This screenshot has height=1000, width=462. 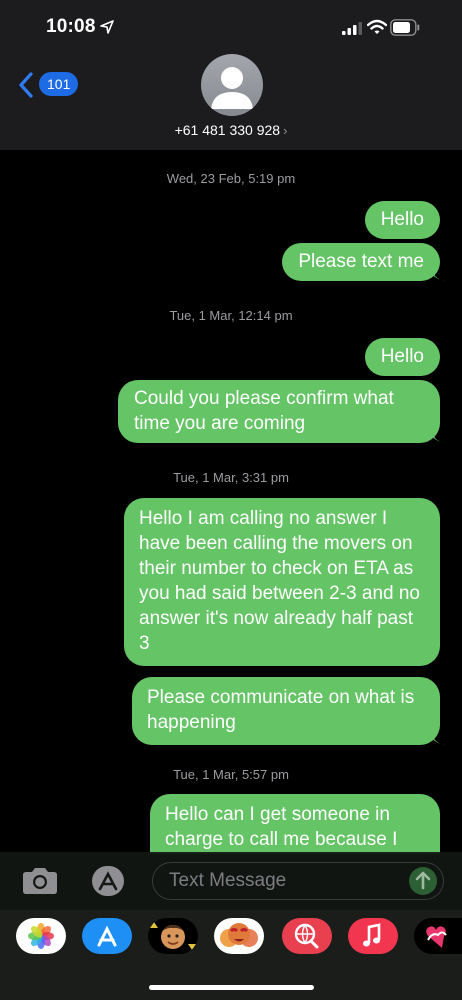 I want to click on message-text: Please text me, so click(x=361, y=261).